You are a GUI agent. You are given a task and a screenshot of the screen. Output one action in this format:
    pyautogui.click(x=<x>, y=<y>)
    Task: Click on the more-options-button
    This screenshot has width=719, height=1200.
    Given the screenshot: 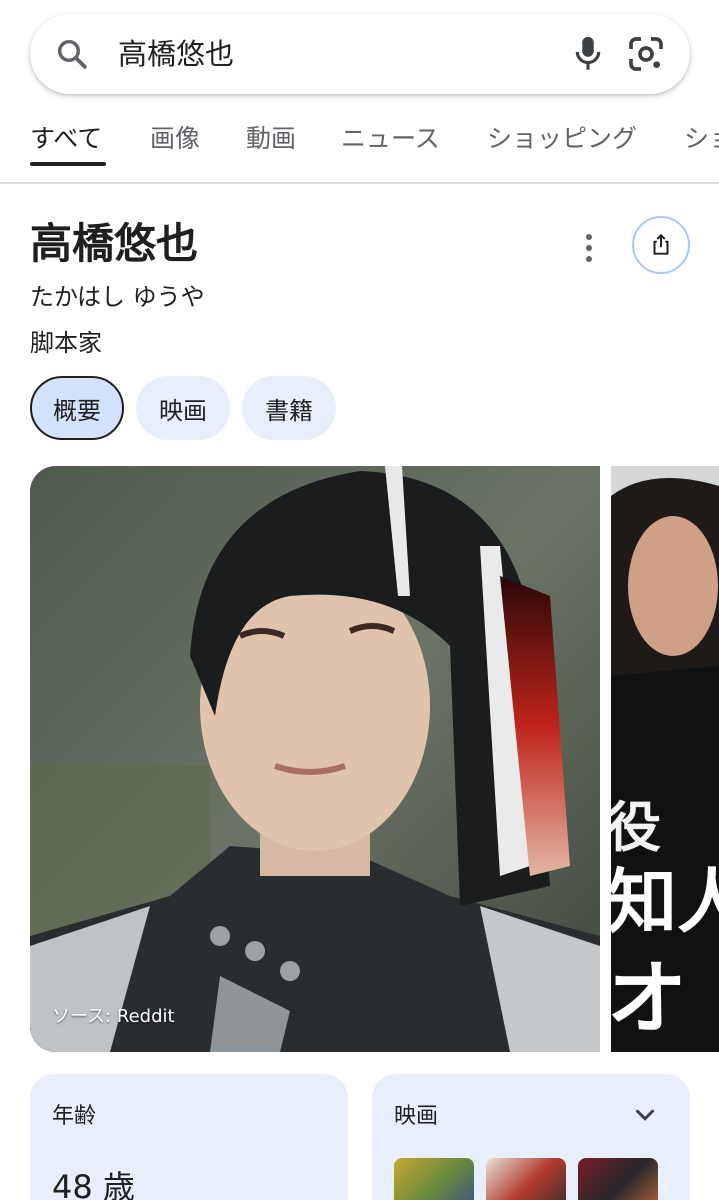 What is the action you would take?
    pyautogui.click(x=589, y=248)
    